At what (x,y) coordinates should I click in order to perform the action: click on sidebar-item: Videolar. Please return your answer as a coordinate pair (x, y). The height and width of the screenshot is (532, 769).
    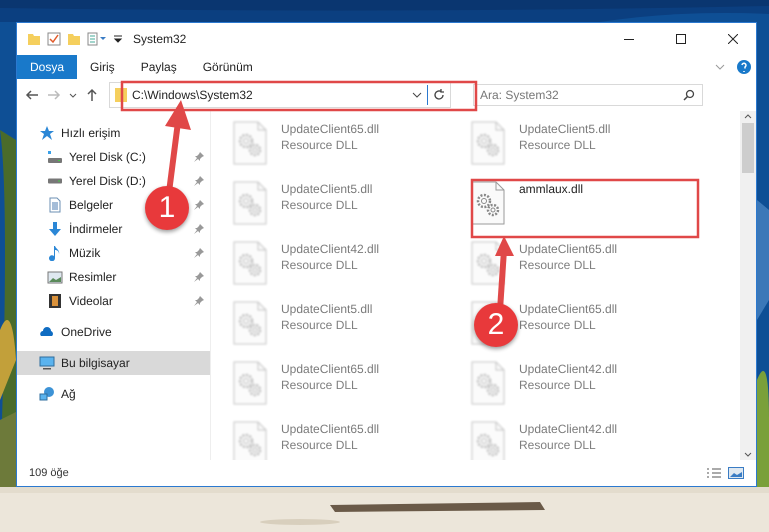
    Looking at the image, I should click on (91, 301).